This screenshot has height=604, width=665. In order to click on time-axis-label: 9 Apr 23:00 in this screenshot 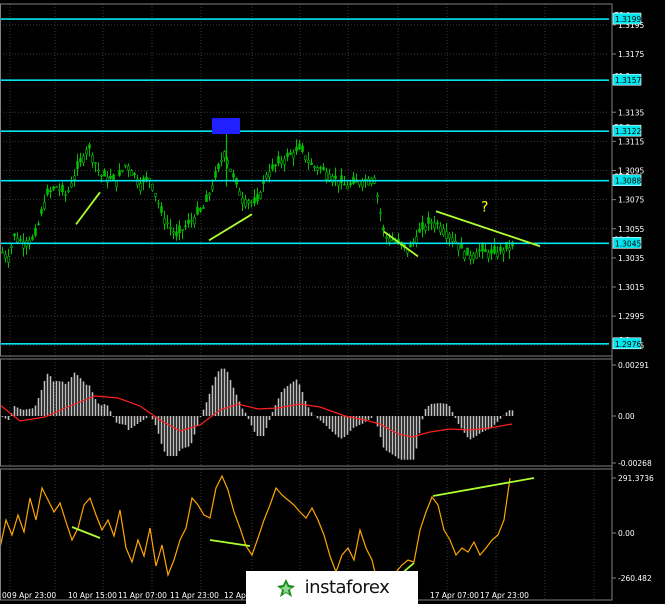, I will do `click(34, 595)`.